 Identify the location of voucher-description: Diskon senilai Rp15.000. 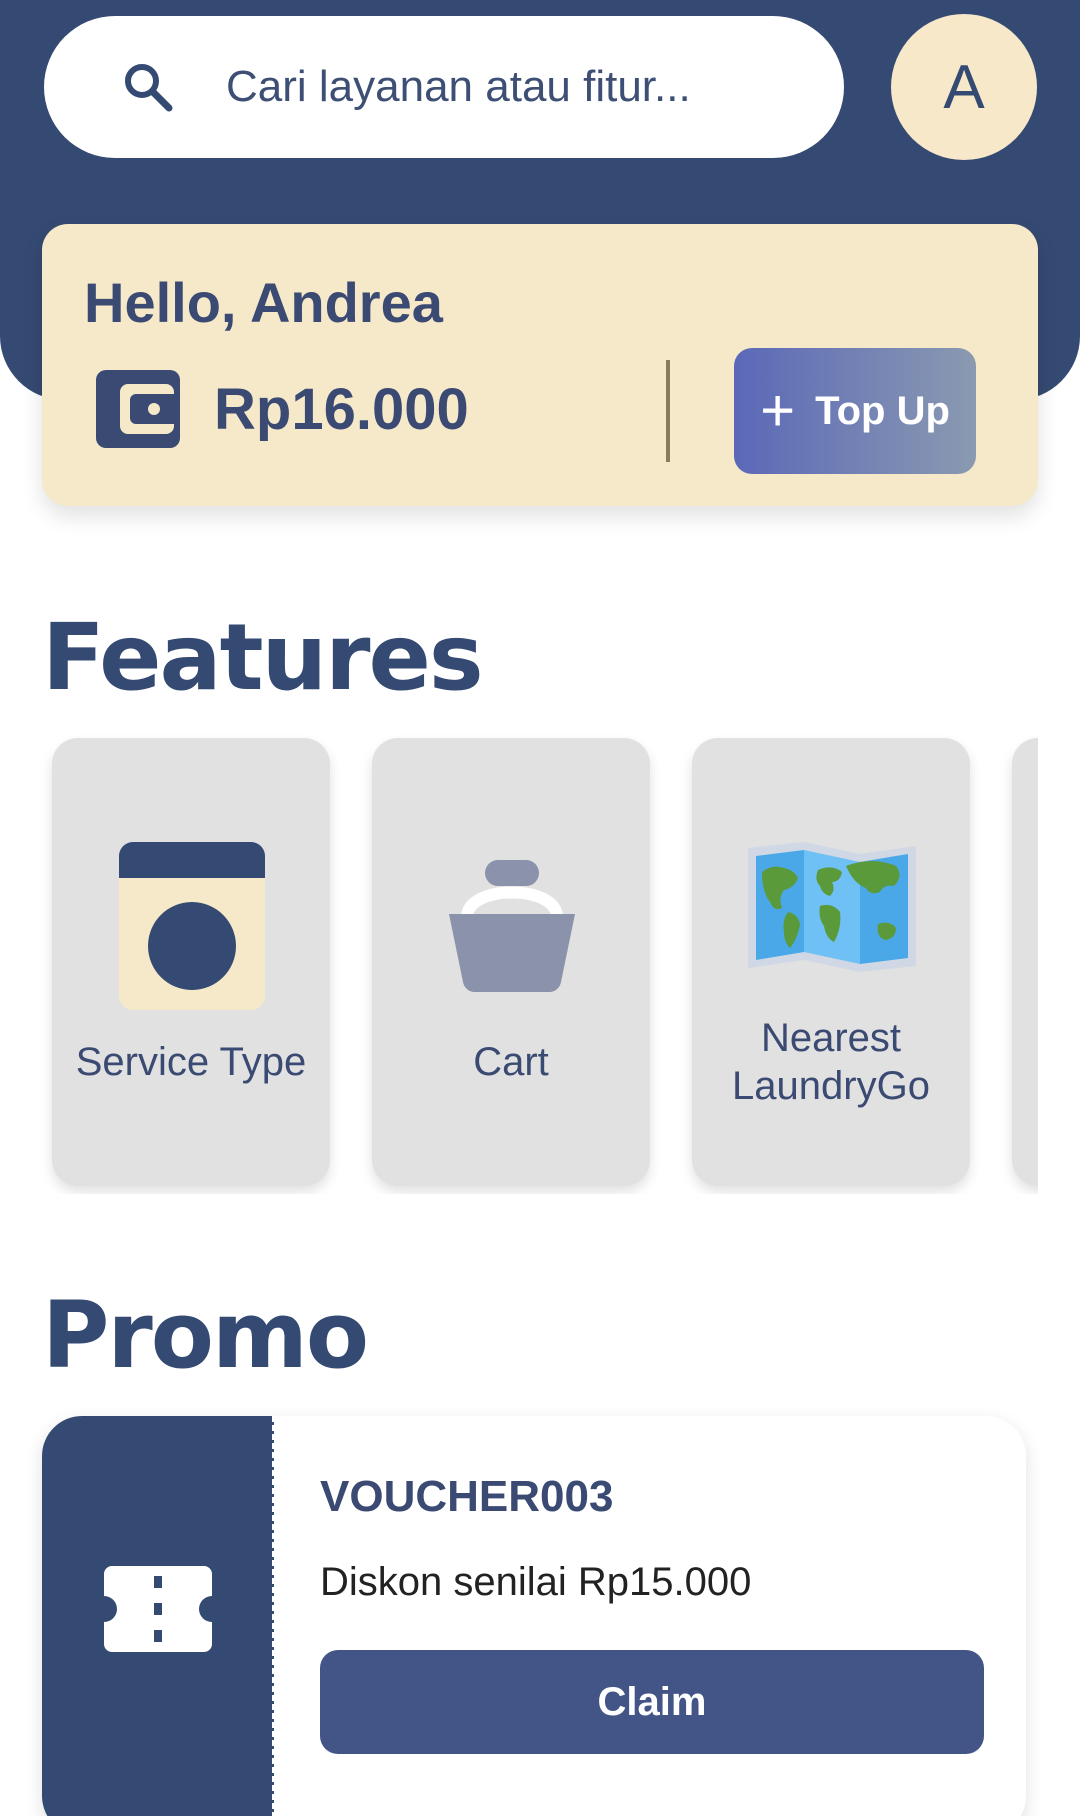
(536, 1582).